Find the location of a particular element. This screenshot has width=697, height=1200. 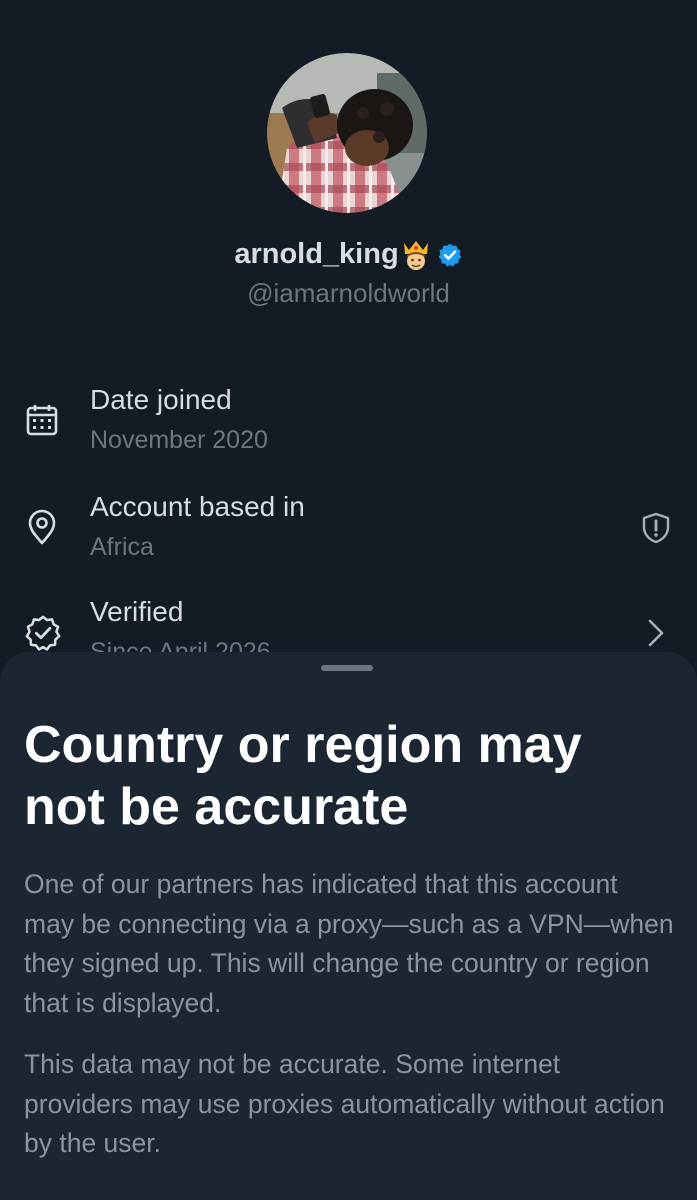

verified-badge-icon is located at coordinates (450, 255).